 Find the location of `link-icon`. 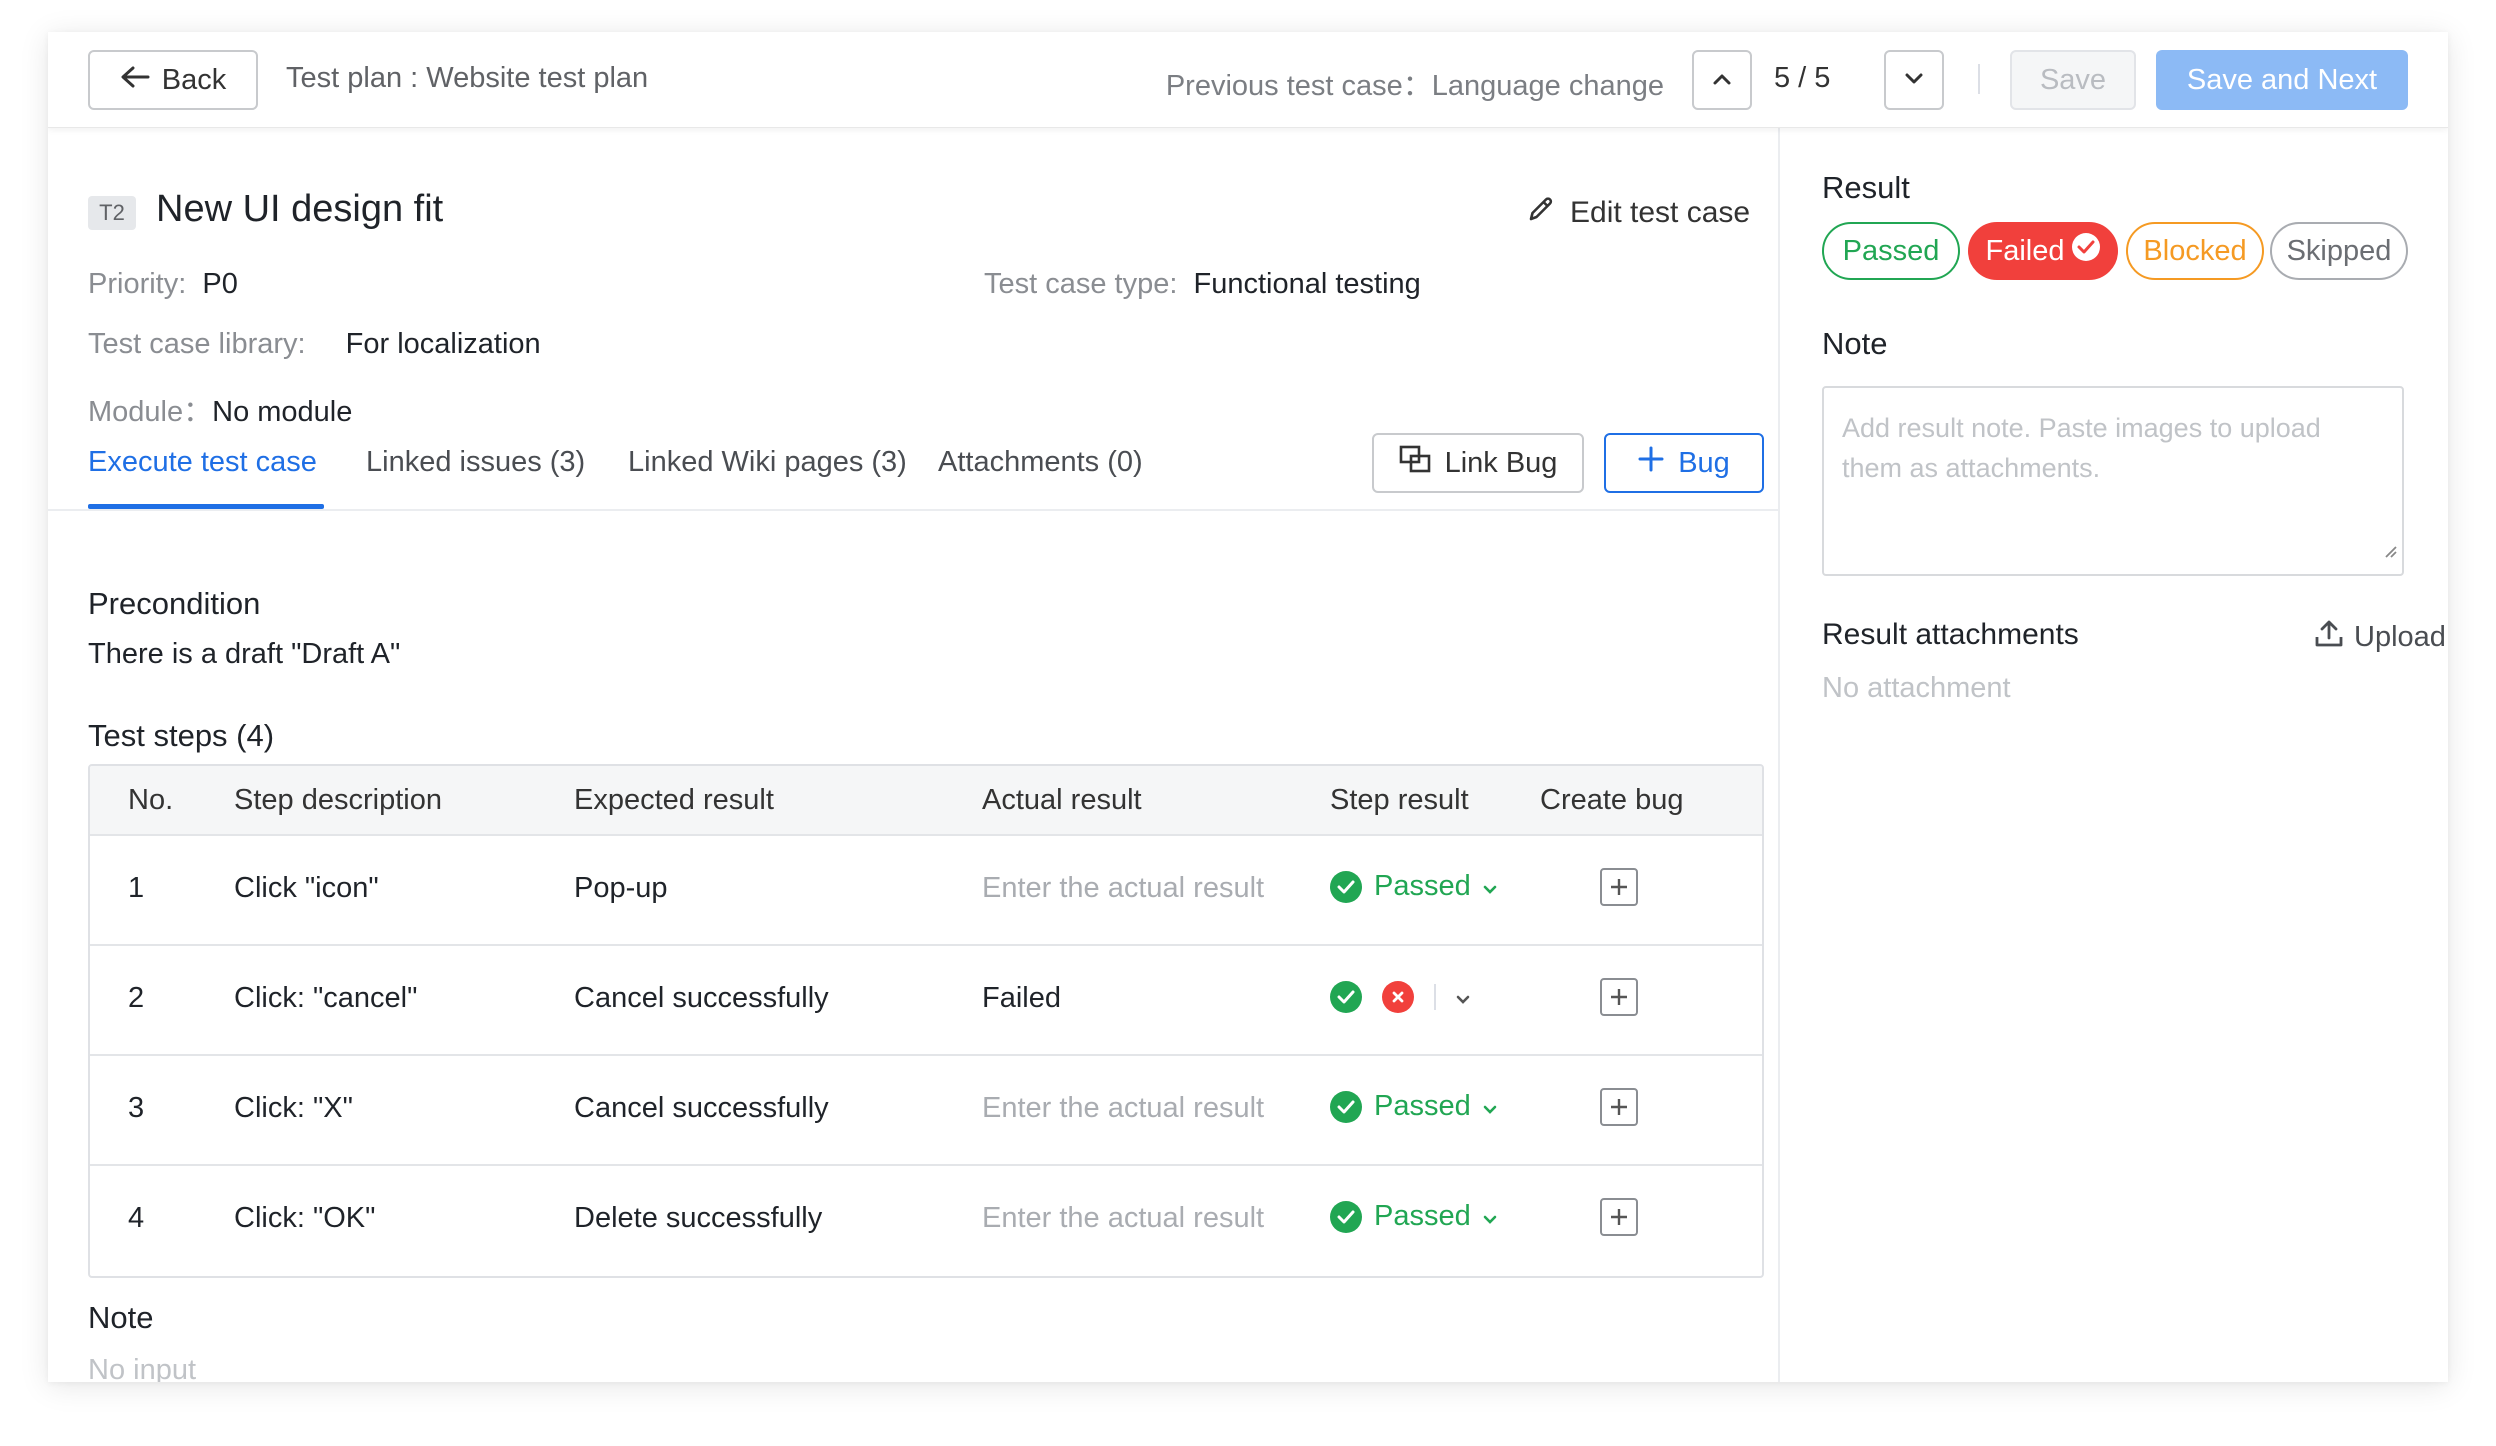

link-icon is located at coordinates (1415, 463).